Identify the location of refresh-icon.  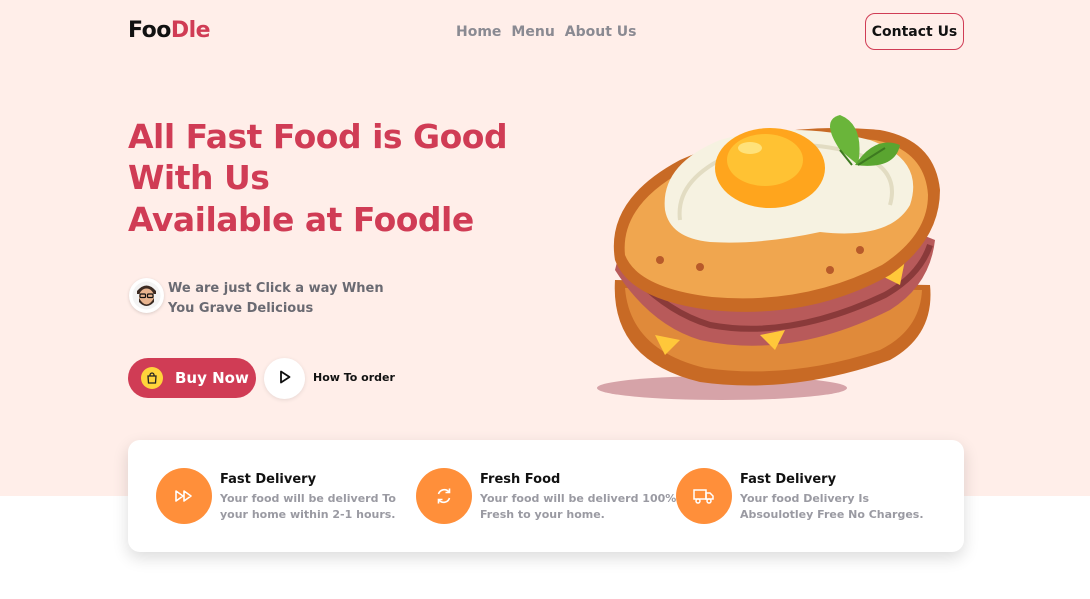
(444, 496).